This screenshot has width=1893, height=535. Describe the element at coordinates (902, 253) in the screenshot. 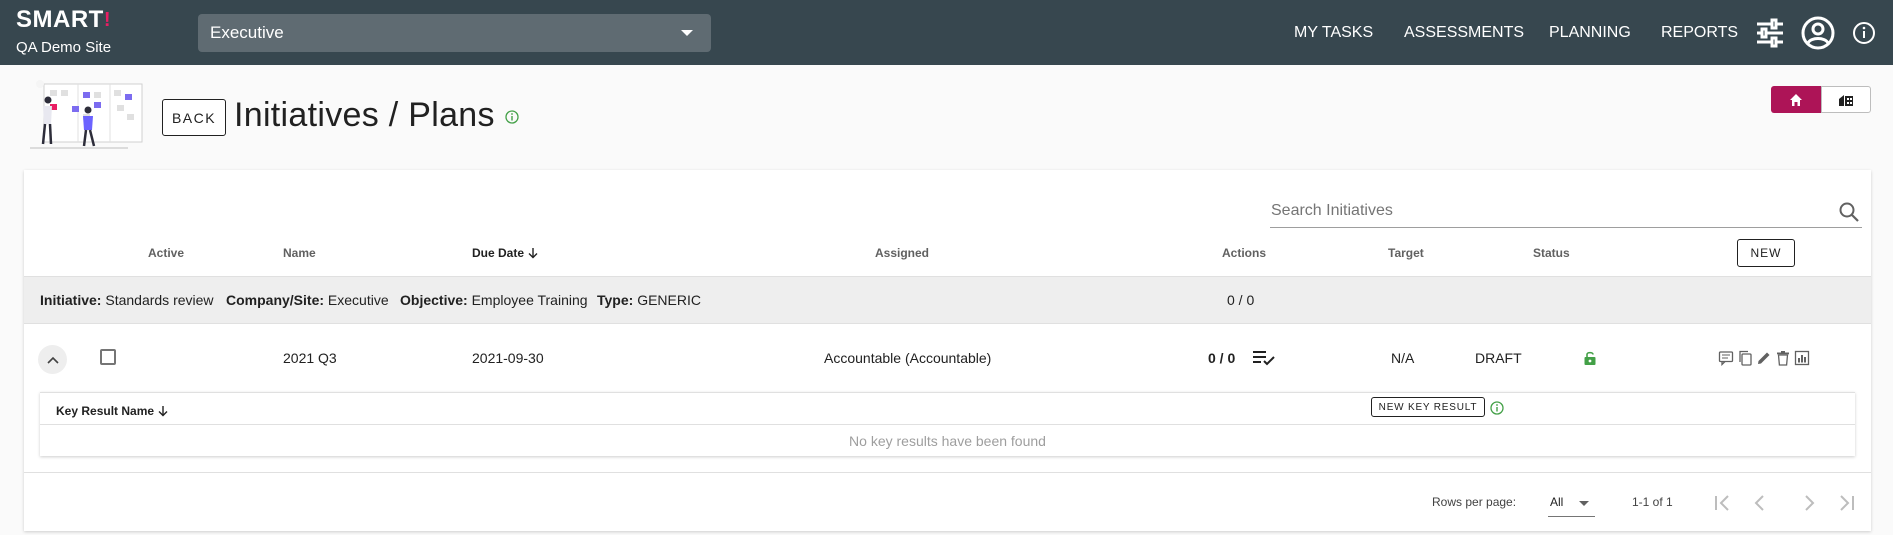

I see `column-header-assigned: Assigned` at that location.